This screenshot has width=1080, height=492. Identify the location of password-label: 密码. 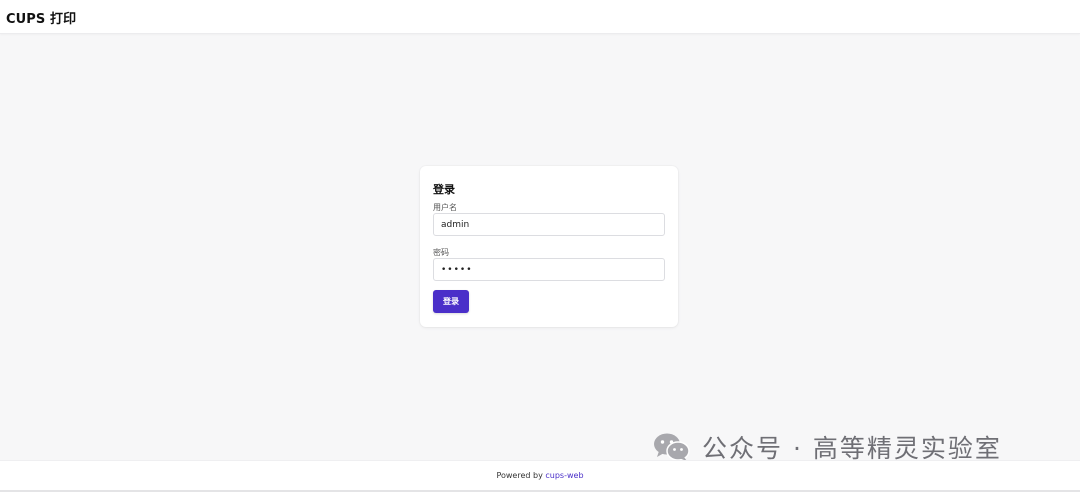
(441, 252).